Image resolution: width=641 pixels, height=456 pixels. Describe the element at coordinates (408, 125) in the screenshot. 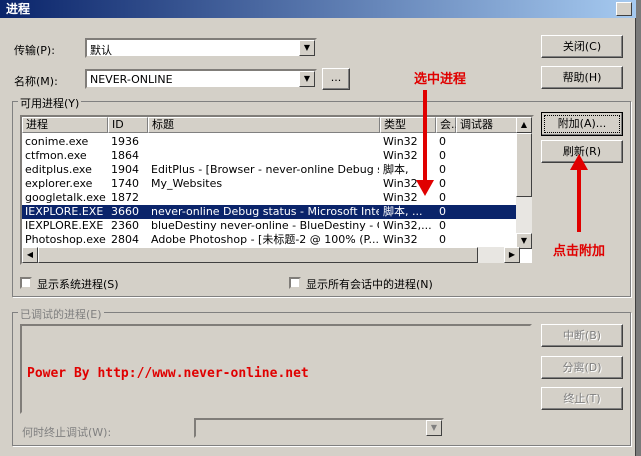

I see `column-header-type: 类型` at that location.